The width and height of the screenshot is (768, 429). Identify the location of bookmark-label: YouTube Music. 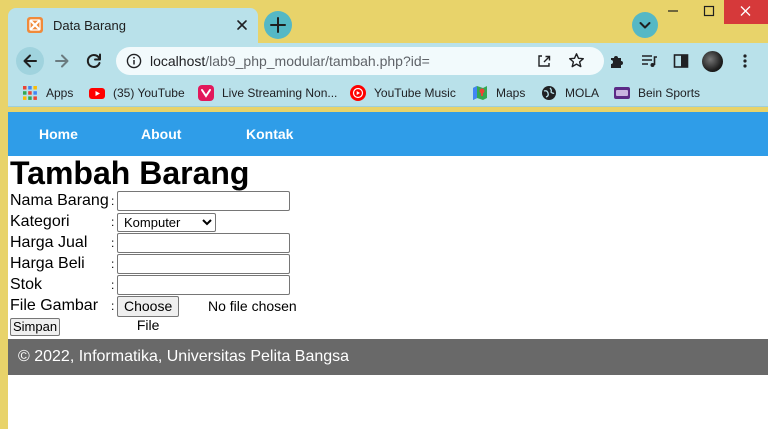
(415, 93).